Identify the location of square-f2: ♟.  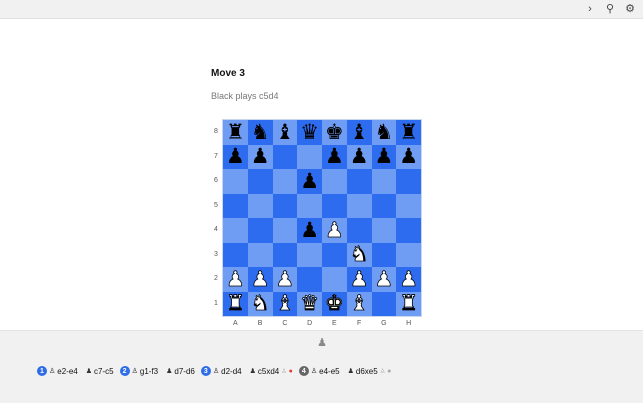
(359, 279).